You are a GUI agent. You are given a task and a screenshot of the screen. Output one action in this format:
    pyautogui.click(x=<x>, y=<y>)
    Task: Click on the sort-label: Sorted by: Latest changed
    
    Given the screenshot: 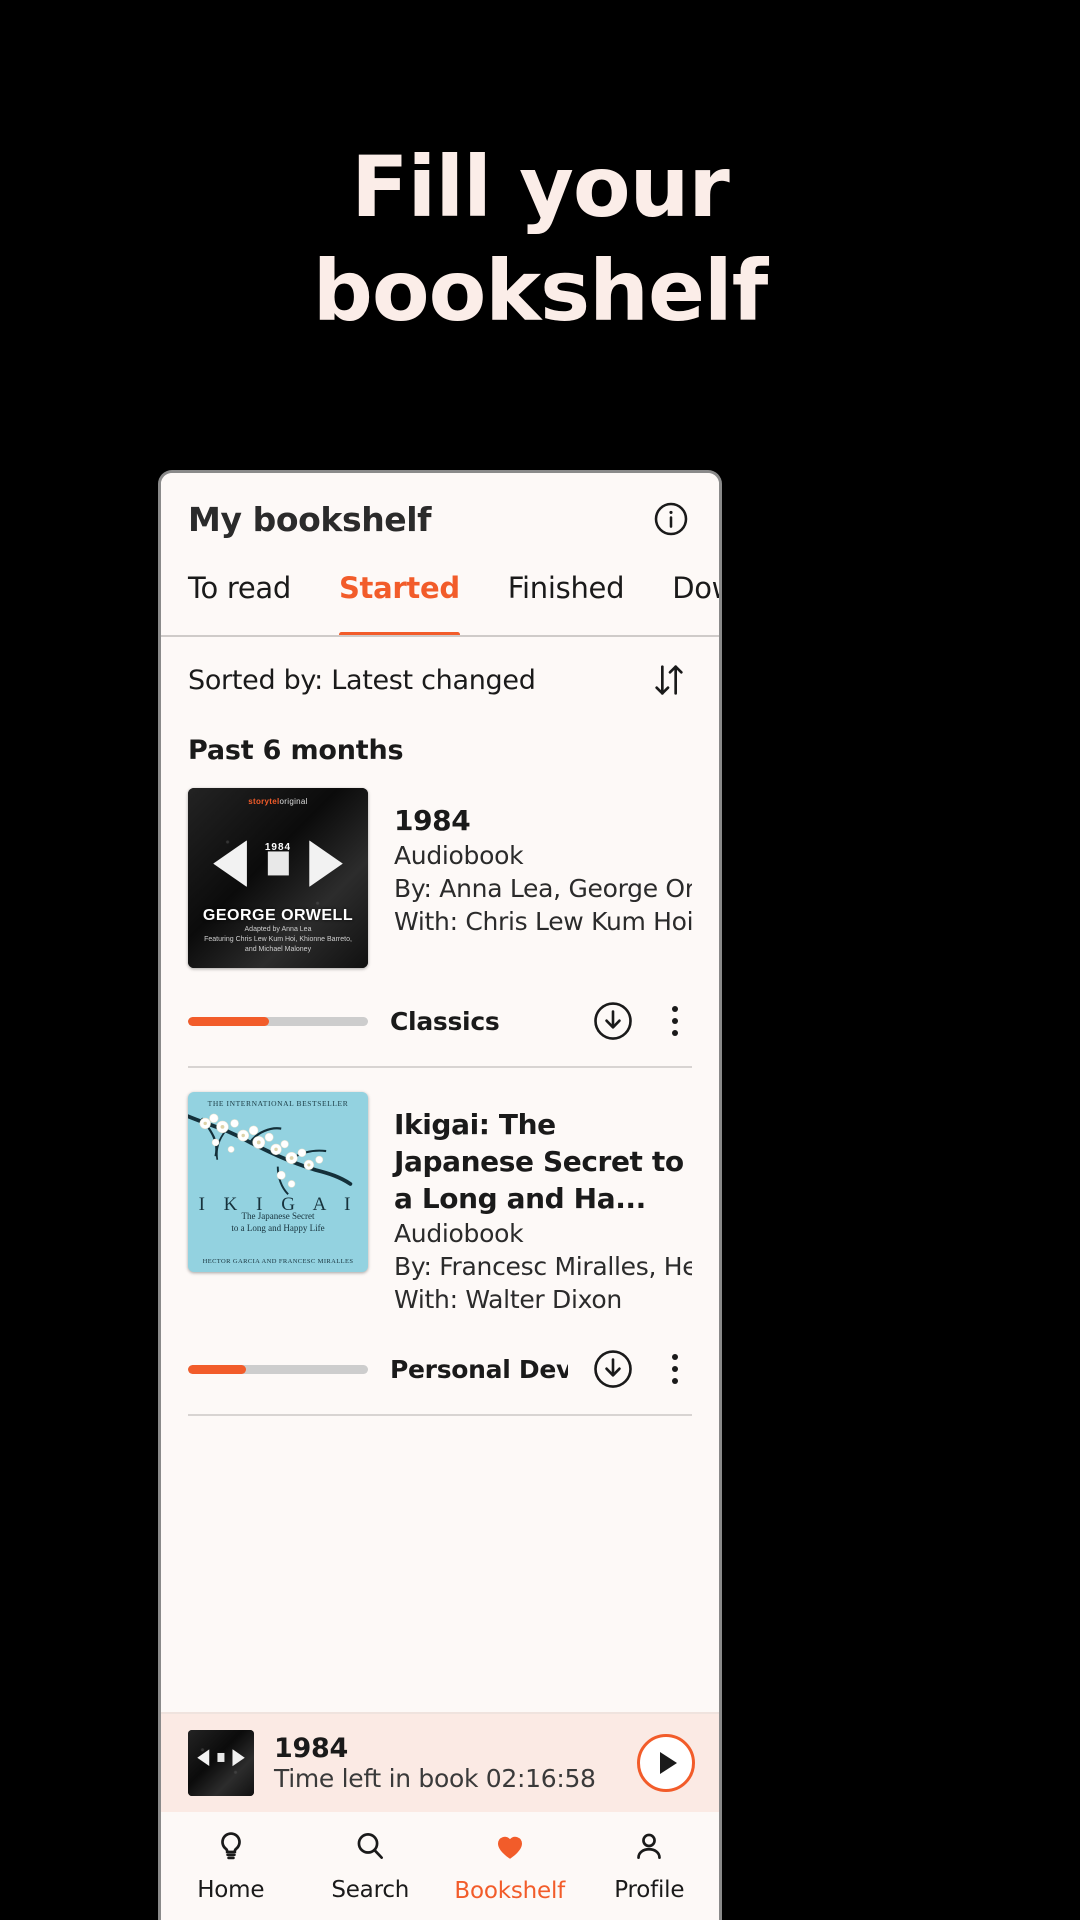 What is the action you would take?
    pyautogui.click(x=362, y=680)
    